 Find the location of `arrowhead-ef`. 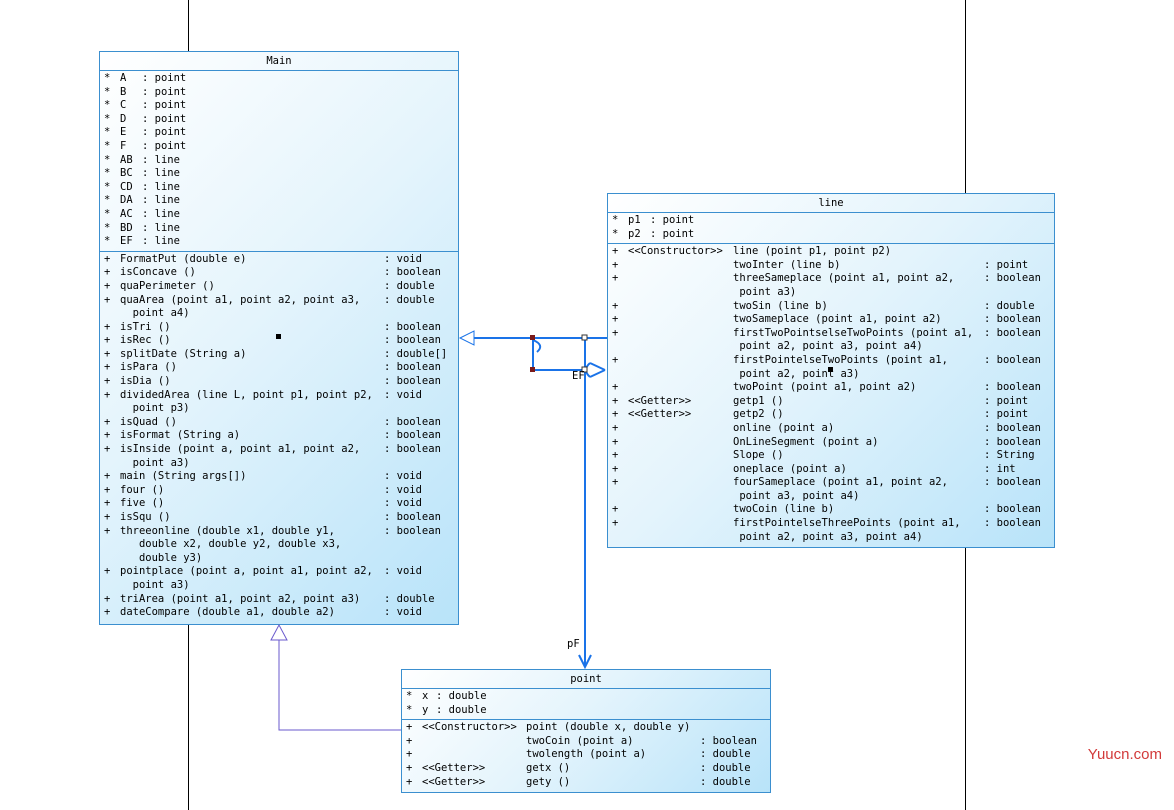

arrowhead-ef is located at coordinates (595, 370).